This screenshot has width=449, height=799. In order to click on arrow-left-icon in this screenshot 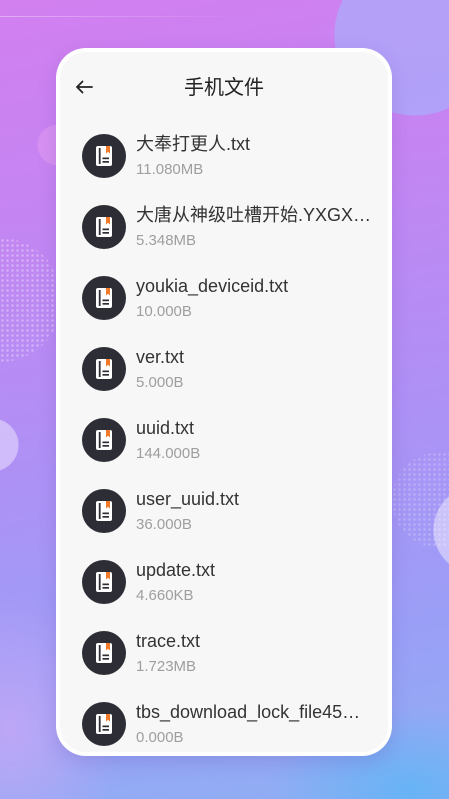, I will do `click(84, 87)`.